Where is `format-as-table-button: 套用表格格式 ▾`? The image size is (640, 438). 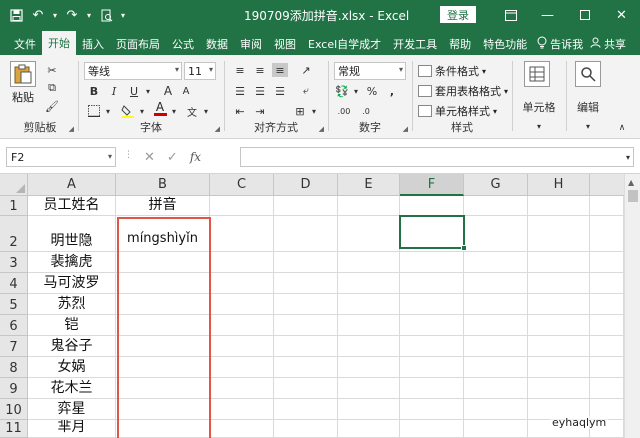 format-as-table-button: 套用表格格式 ▾ is located at coordinates (463, 91).